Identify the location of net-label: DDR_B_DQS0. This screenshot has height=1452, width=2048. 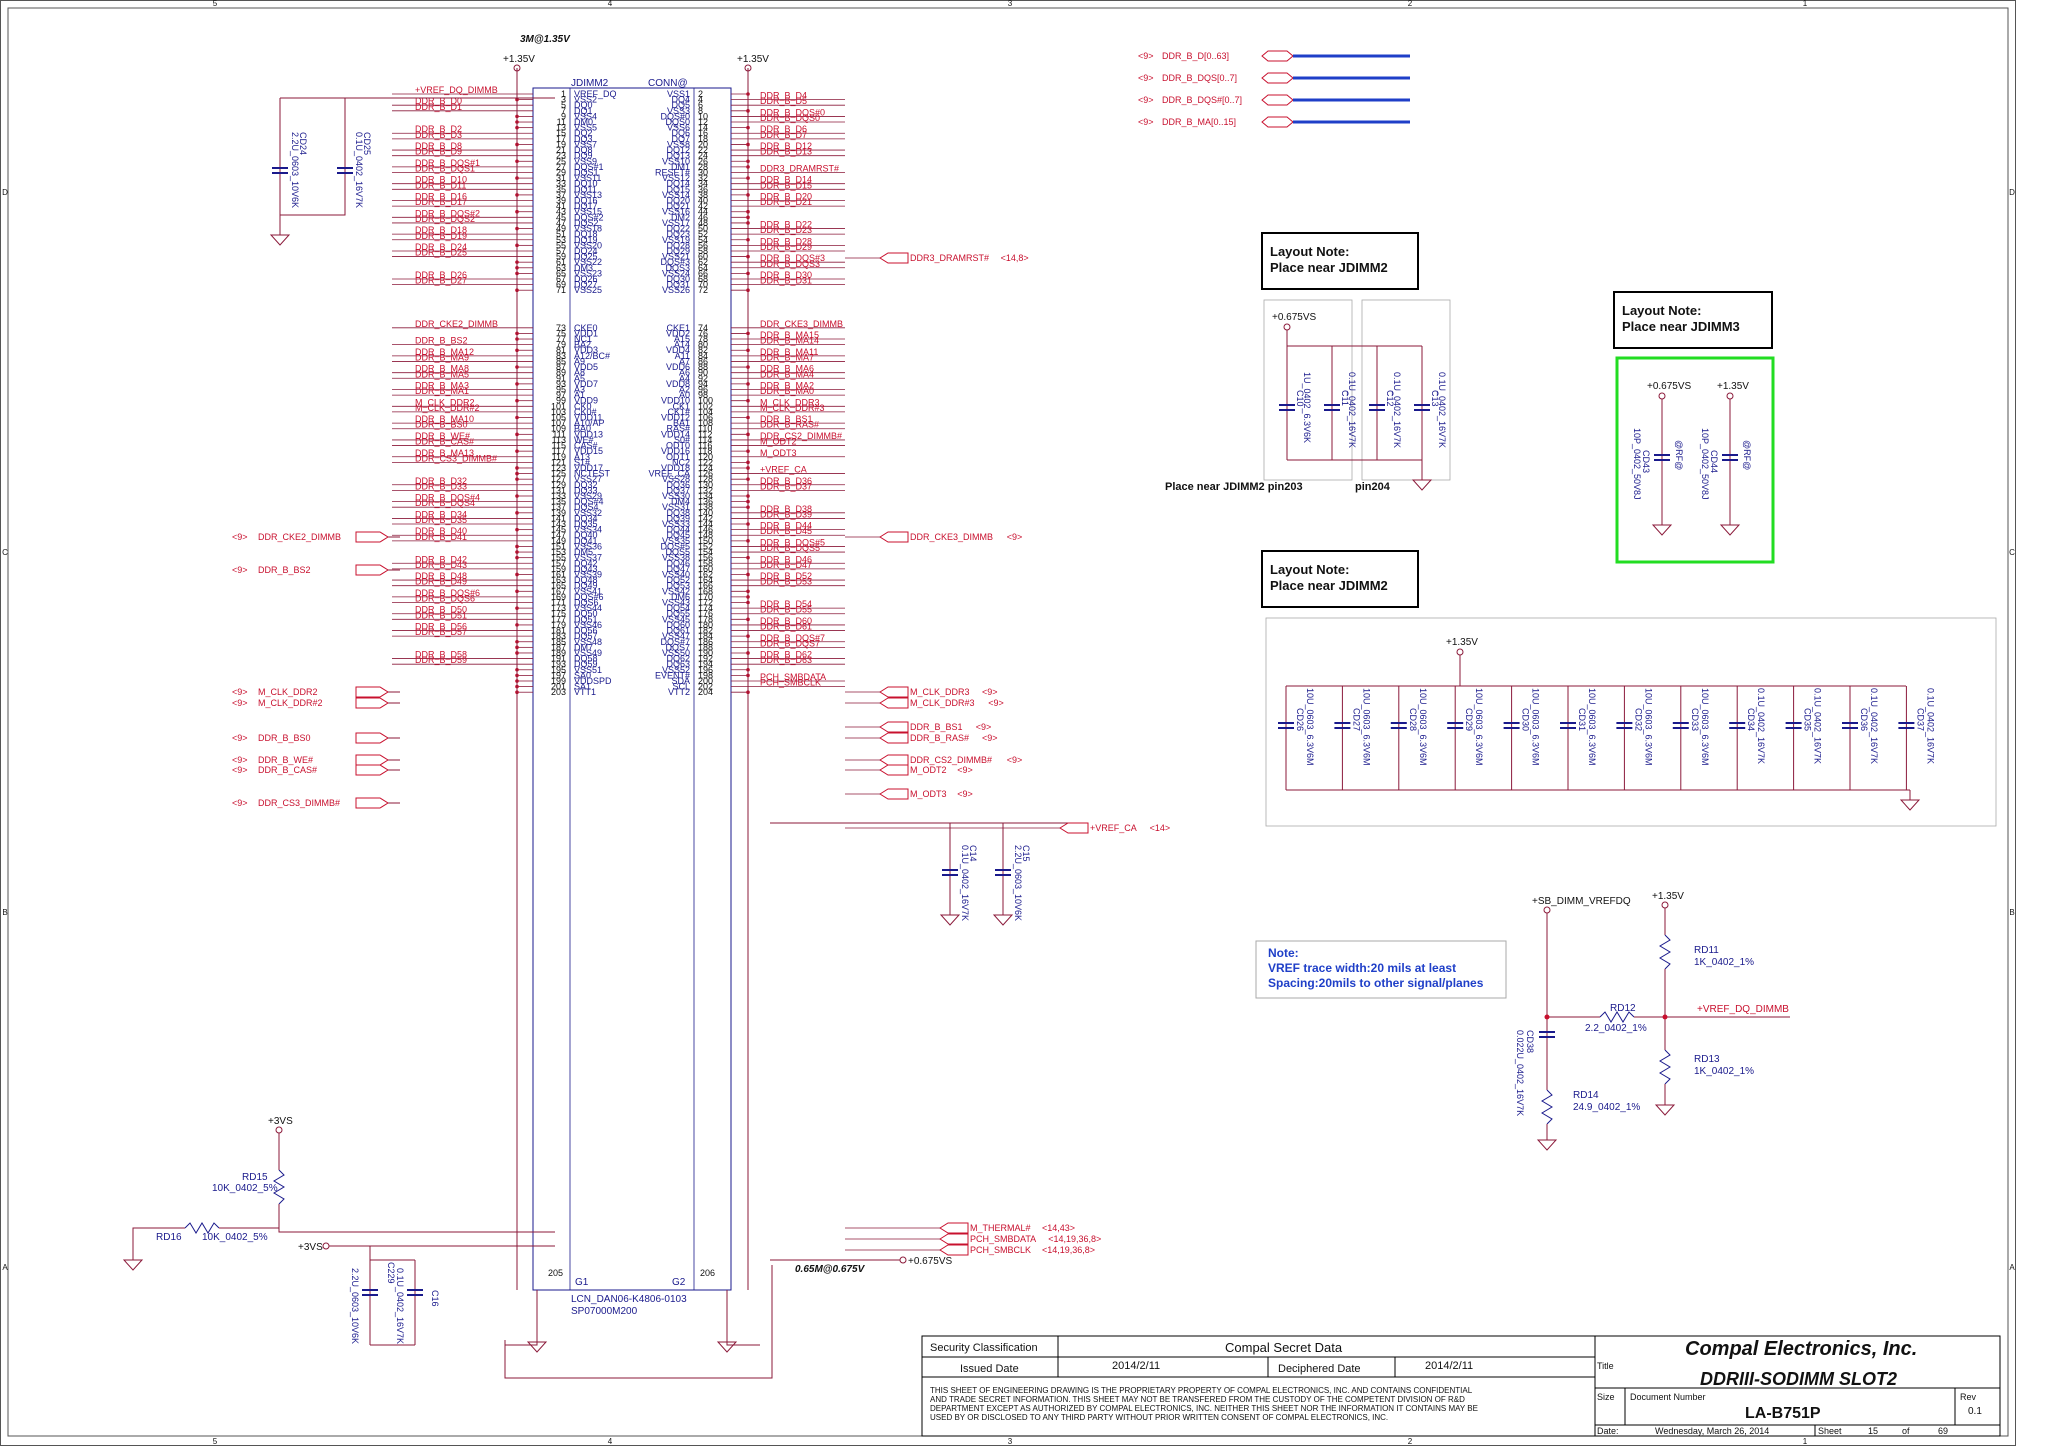
(790, 118).